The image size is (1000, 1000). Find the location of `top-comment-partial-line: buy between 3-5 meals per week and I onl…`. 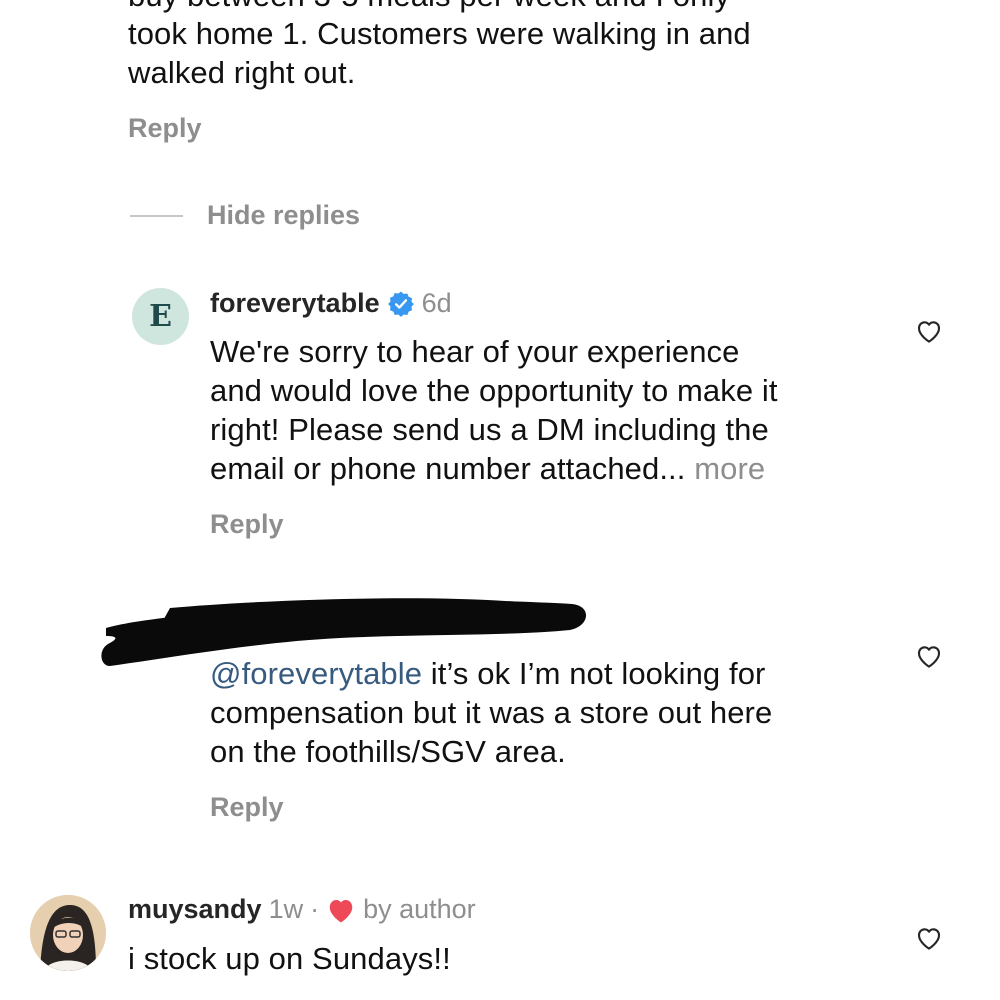

top-comment-partial-line: buy between 3-5 meals per week and I onl… is located at coordinates (429, 7).